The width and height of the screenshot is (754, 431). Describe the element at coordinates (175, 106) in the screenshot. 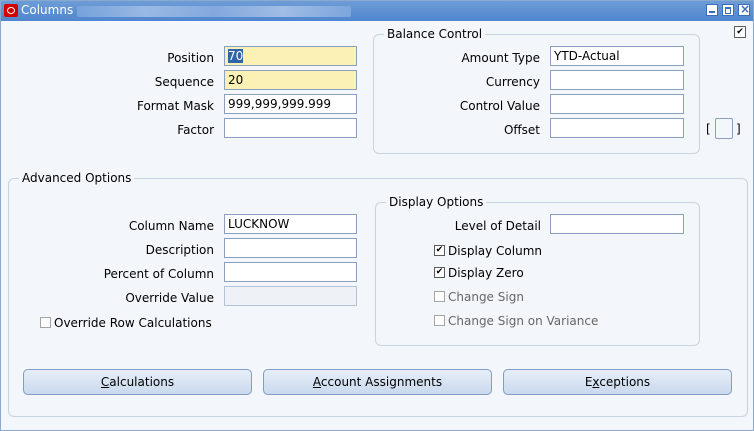

I see `format-mask-label: Format Mask` at that location.